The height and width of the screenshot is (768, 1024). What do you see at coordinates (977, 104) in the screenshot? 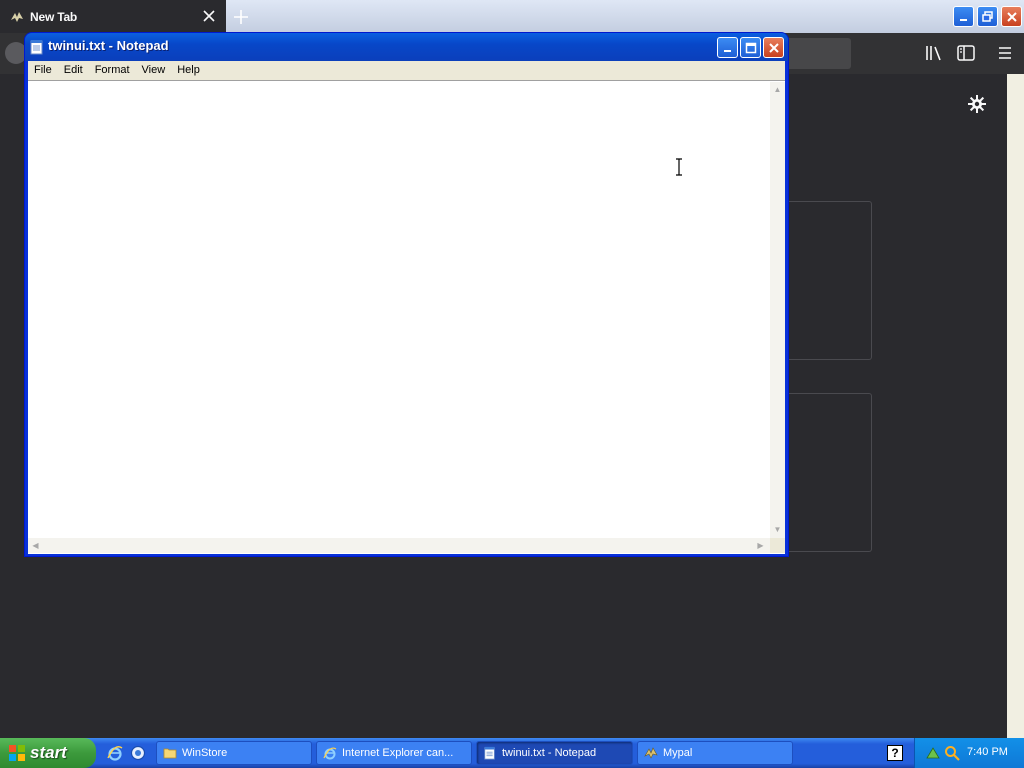
I see `gear-icon` at bounding box center [977, 104].